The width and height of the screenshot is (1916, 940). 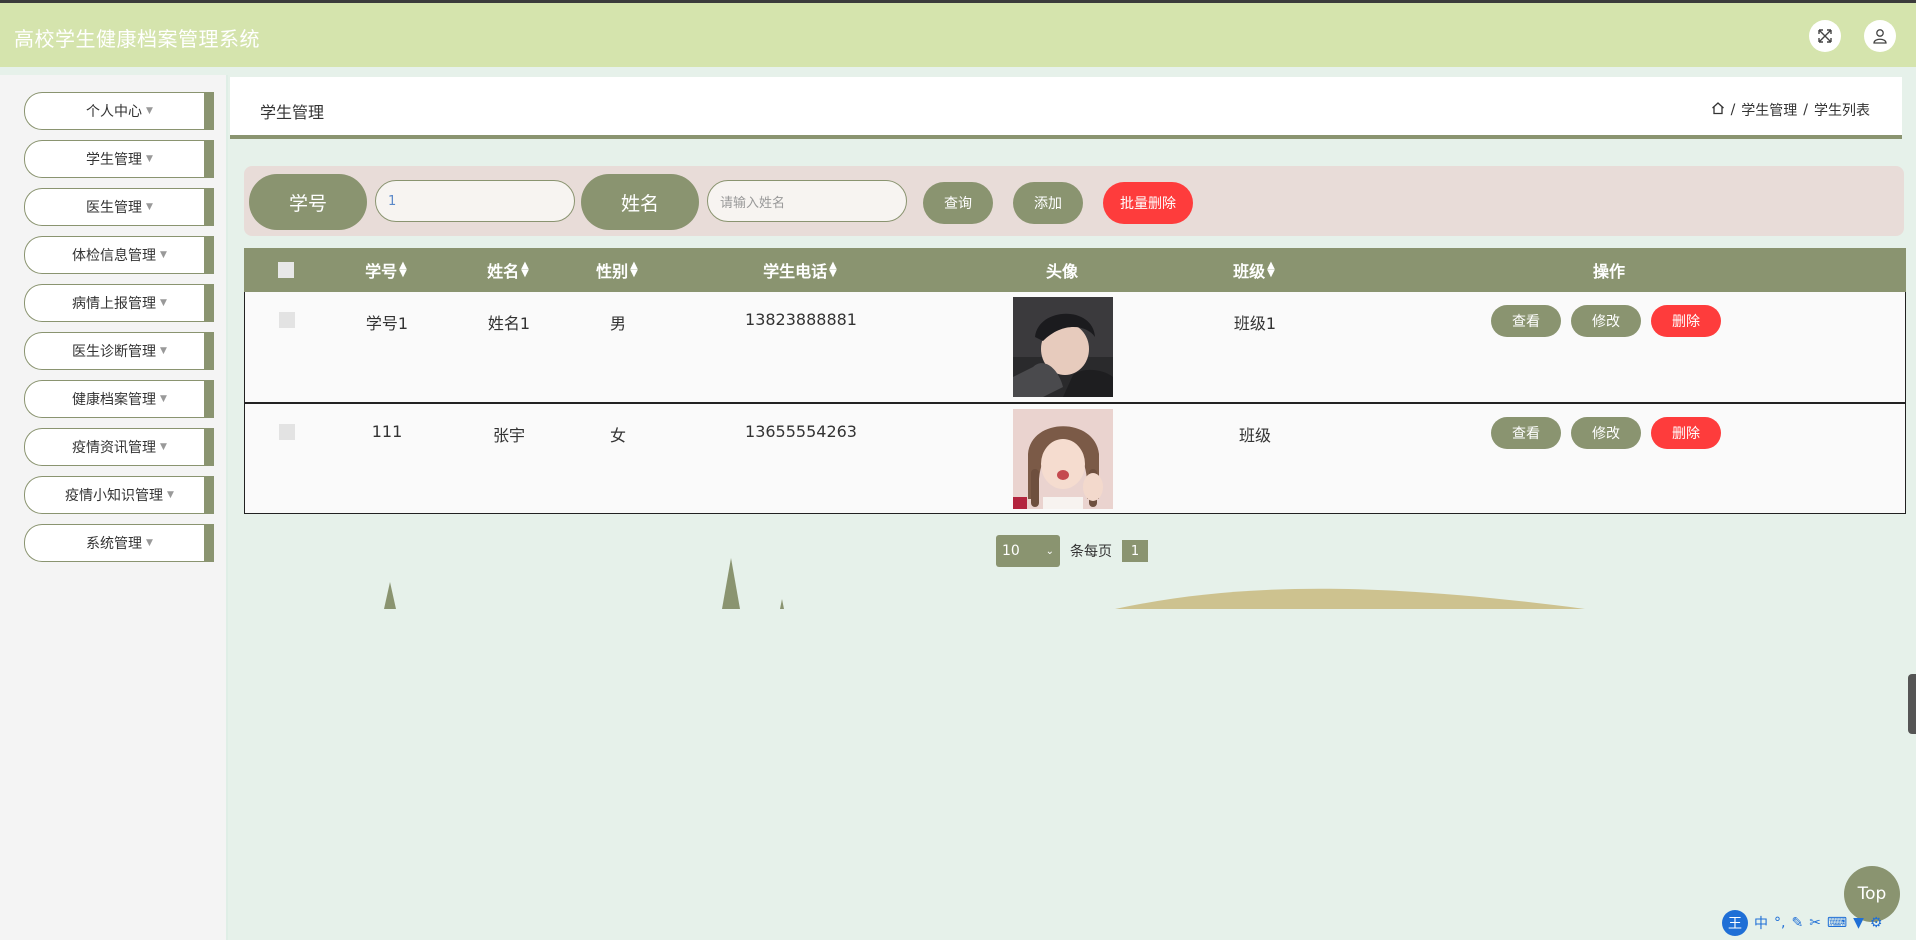 I want to click on column-header-avatar: 头像, so click(x=1062, y=270).